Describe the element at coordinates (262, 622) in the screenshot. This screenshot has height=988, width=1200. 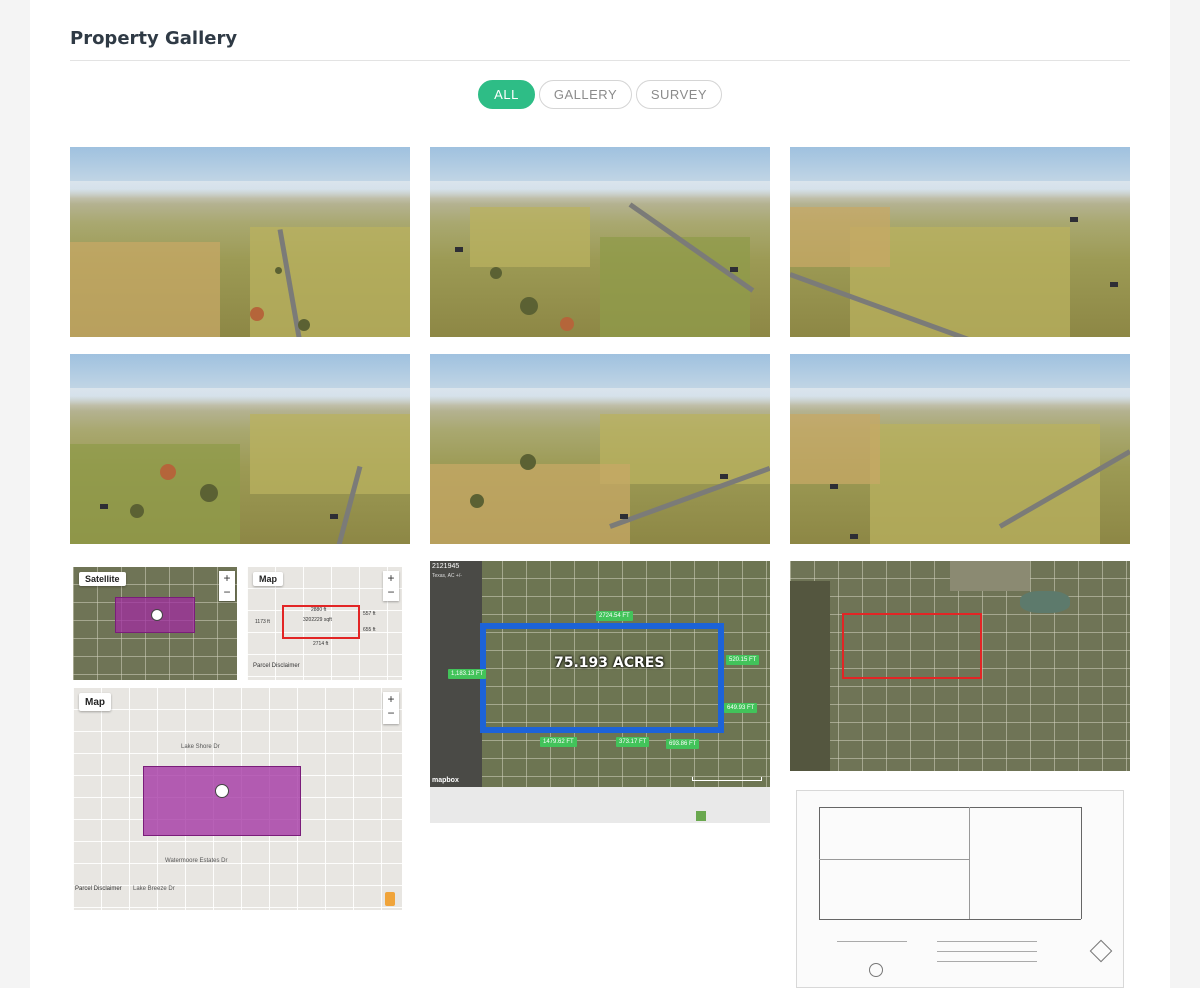
I see `edge-label-left: 1173 ft` at that location.